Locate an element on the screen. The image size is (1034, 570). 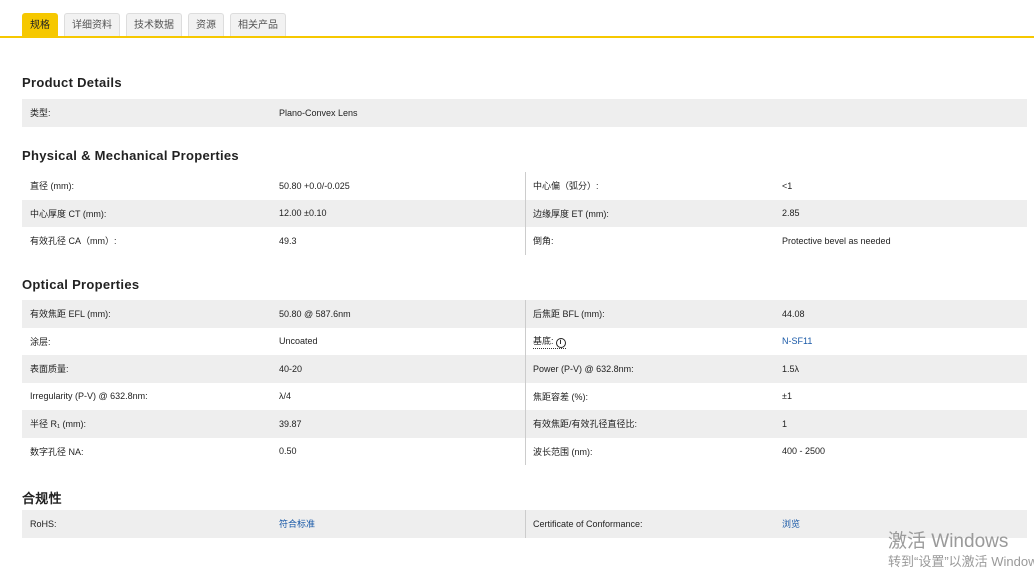
table-row: 表面质量: 40-20 Power (P-V) @ 632.8nm: 1.5λ is located at coordinates (524, 369).